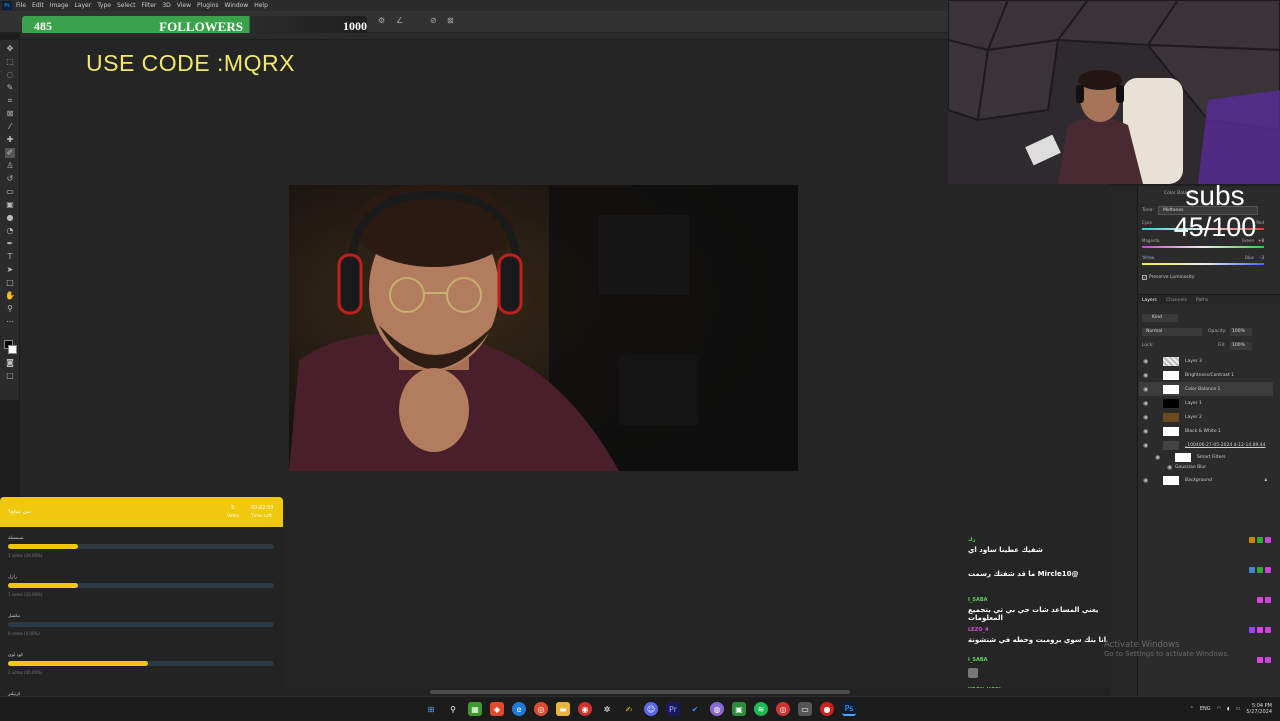 The width and height of the screenshot is (1280, 721). What do you see at coordinates (10, 140) in the screenshot?
I see `healing-brush-icon: ✚` at bounding box center [10, 140].